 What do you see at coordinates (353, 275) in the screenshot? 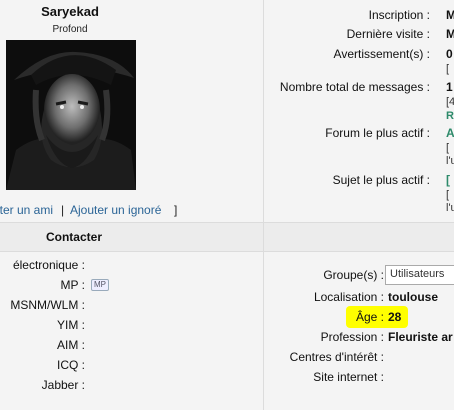
I see `groups-label: Groupe(s) :` at bounding box center [353, 275].